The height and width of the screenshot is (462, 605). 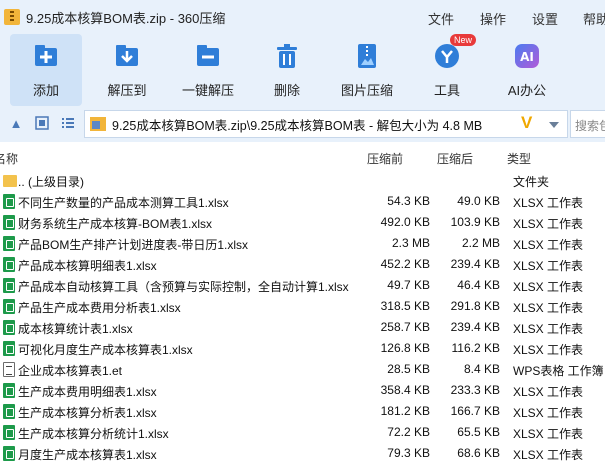 I want to click on extract-to-icon, so click(x=127, y=56).